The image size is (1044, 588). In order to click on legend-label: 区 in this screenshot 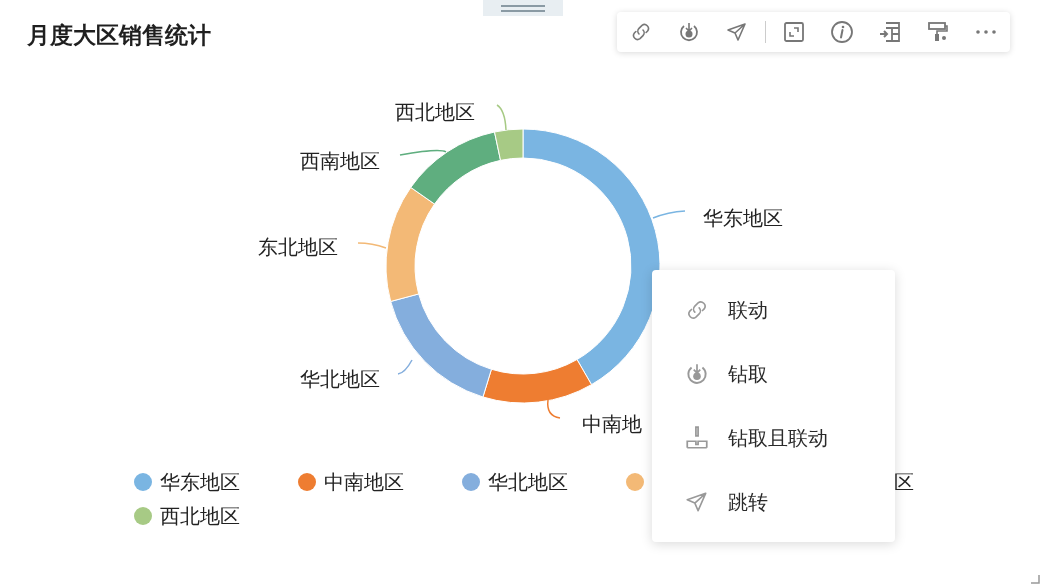, I will do `click(904, 482)`.